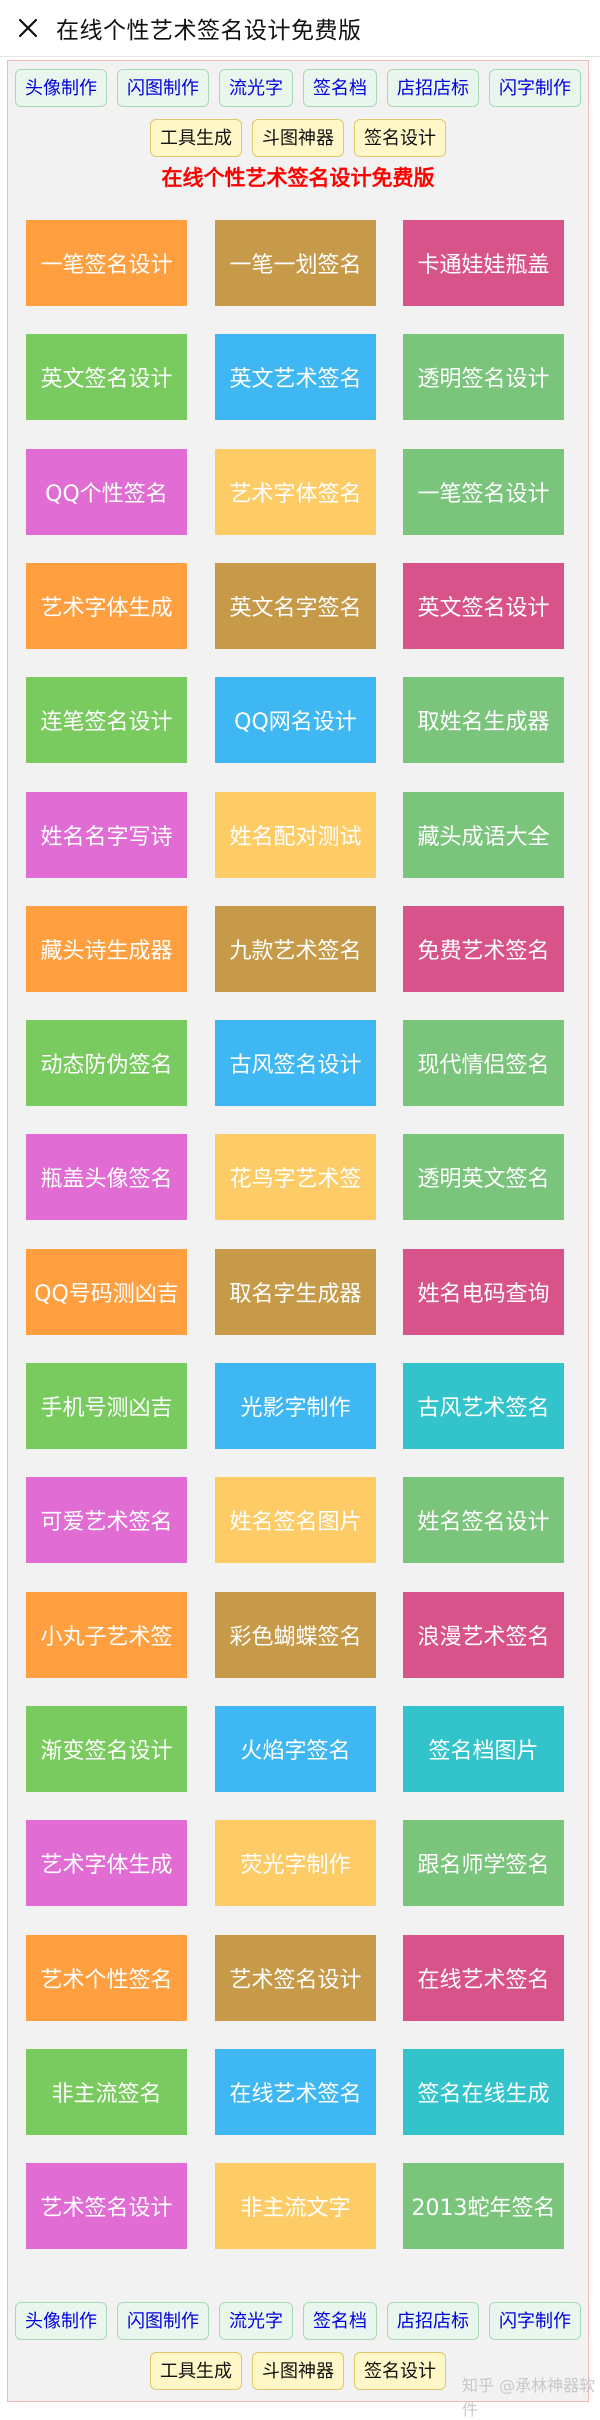  What do you see at coordinates (295, 606) in the screenshot?
I see `signature-tile: 英文名字签名` at bounding box center [295, 606].